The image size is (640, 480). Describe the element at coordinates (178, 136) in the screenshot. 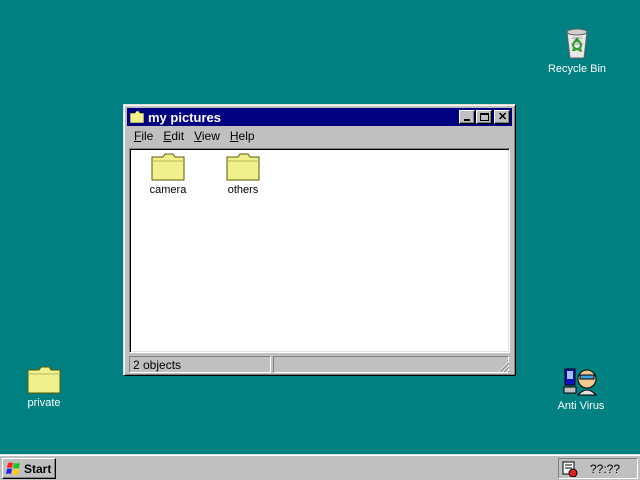

I see `menu-label: dit` at that location.